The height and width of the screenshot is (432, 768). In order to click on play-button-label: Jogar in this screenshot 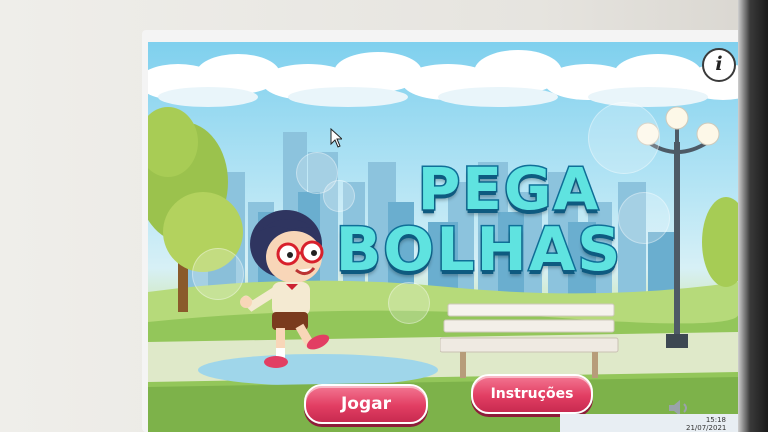, I will do `click(366, 404)`.